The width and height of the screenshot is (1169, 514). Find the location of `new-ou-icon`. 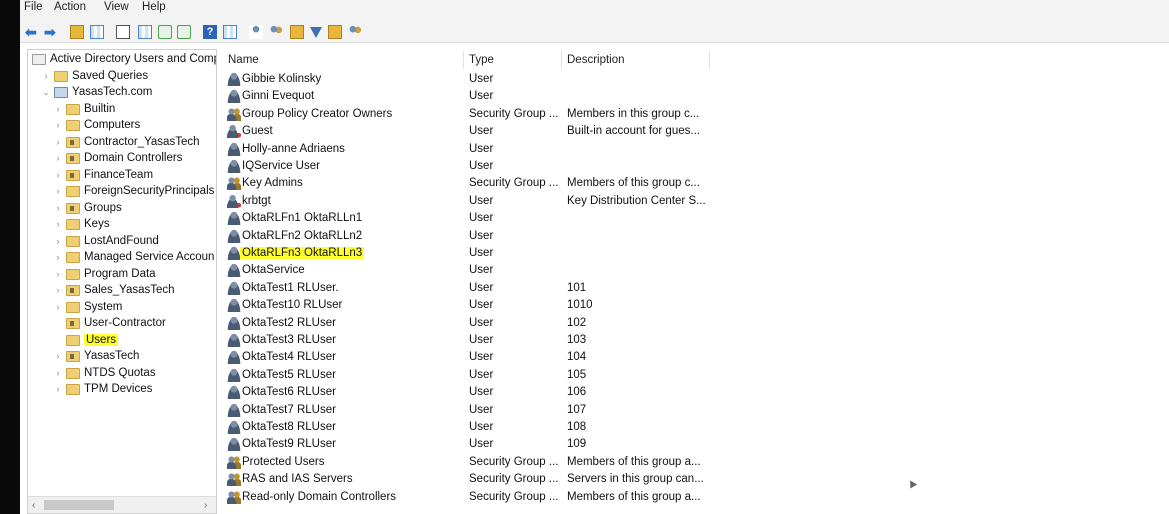

new-ou-icon is located at coordinates (297, 32).